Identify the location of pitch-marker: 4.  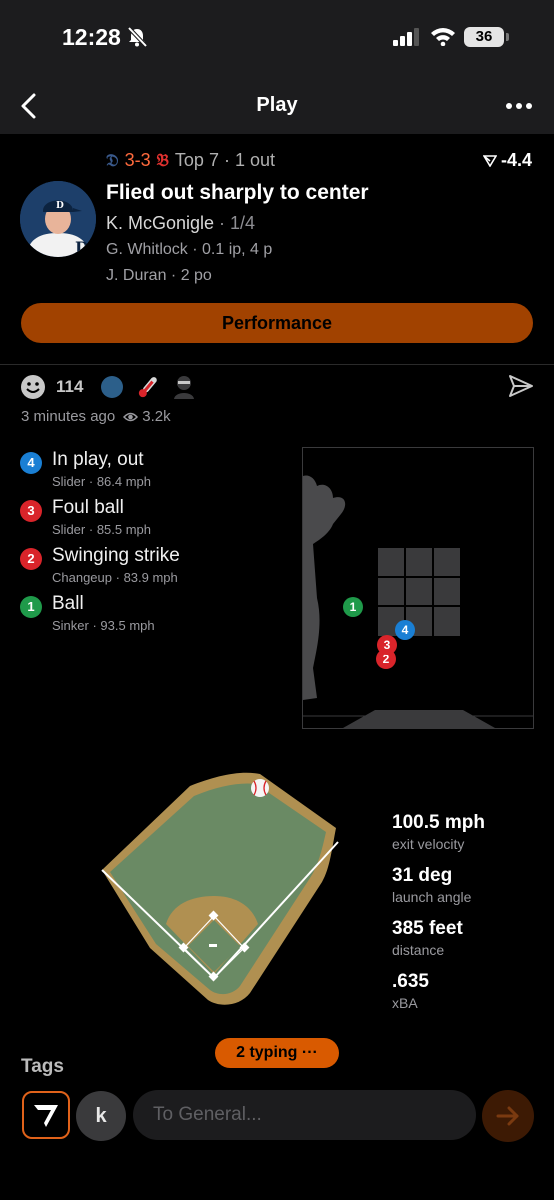
(405, 630).